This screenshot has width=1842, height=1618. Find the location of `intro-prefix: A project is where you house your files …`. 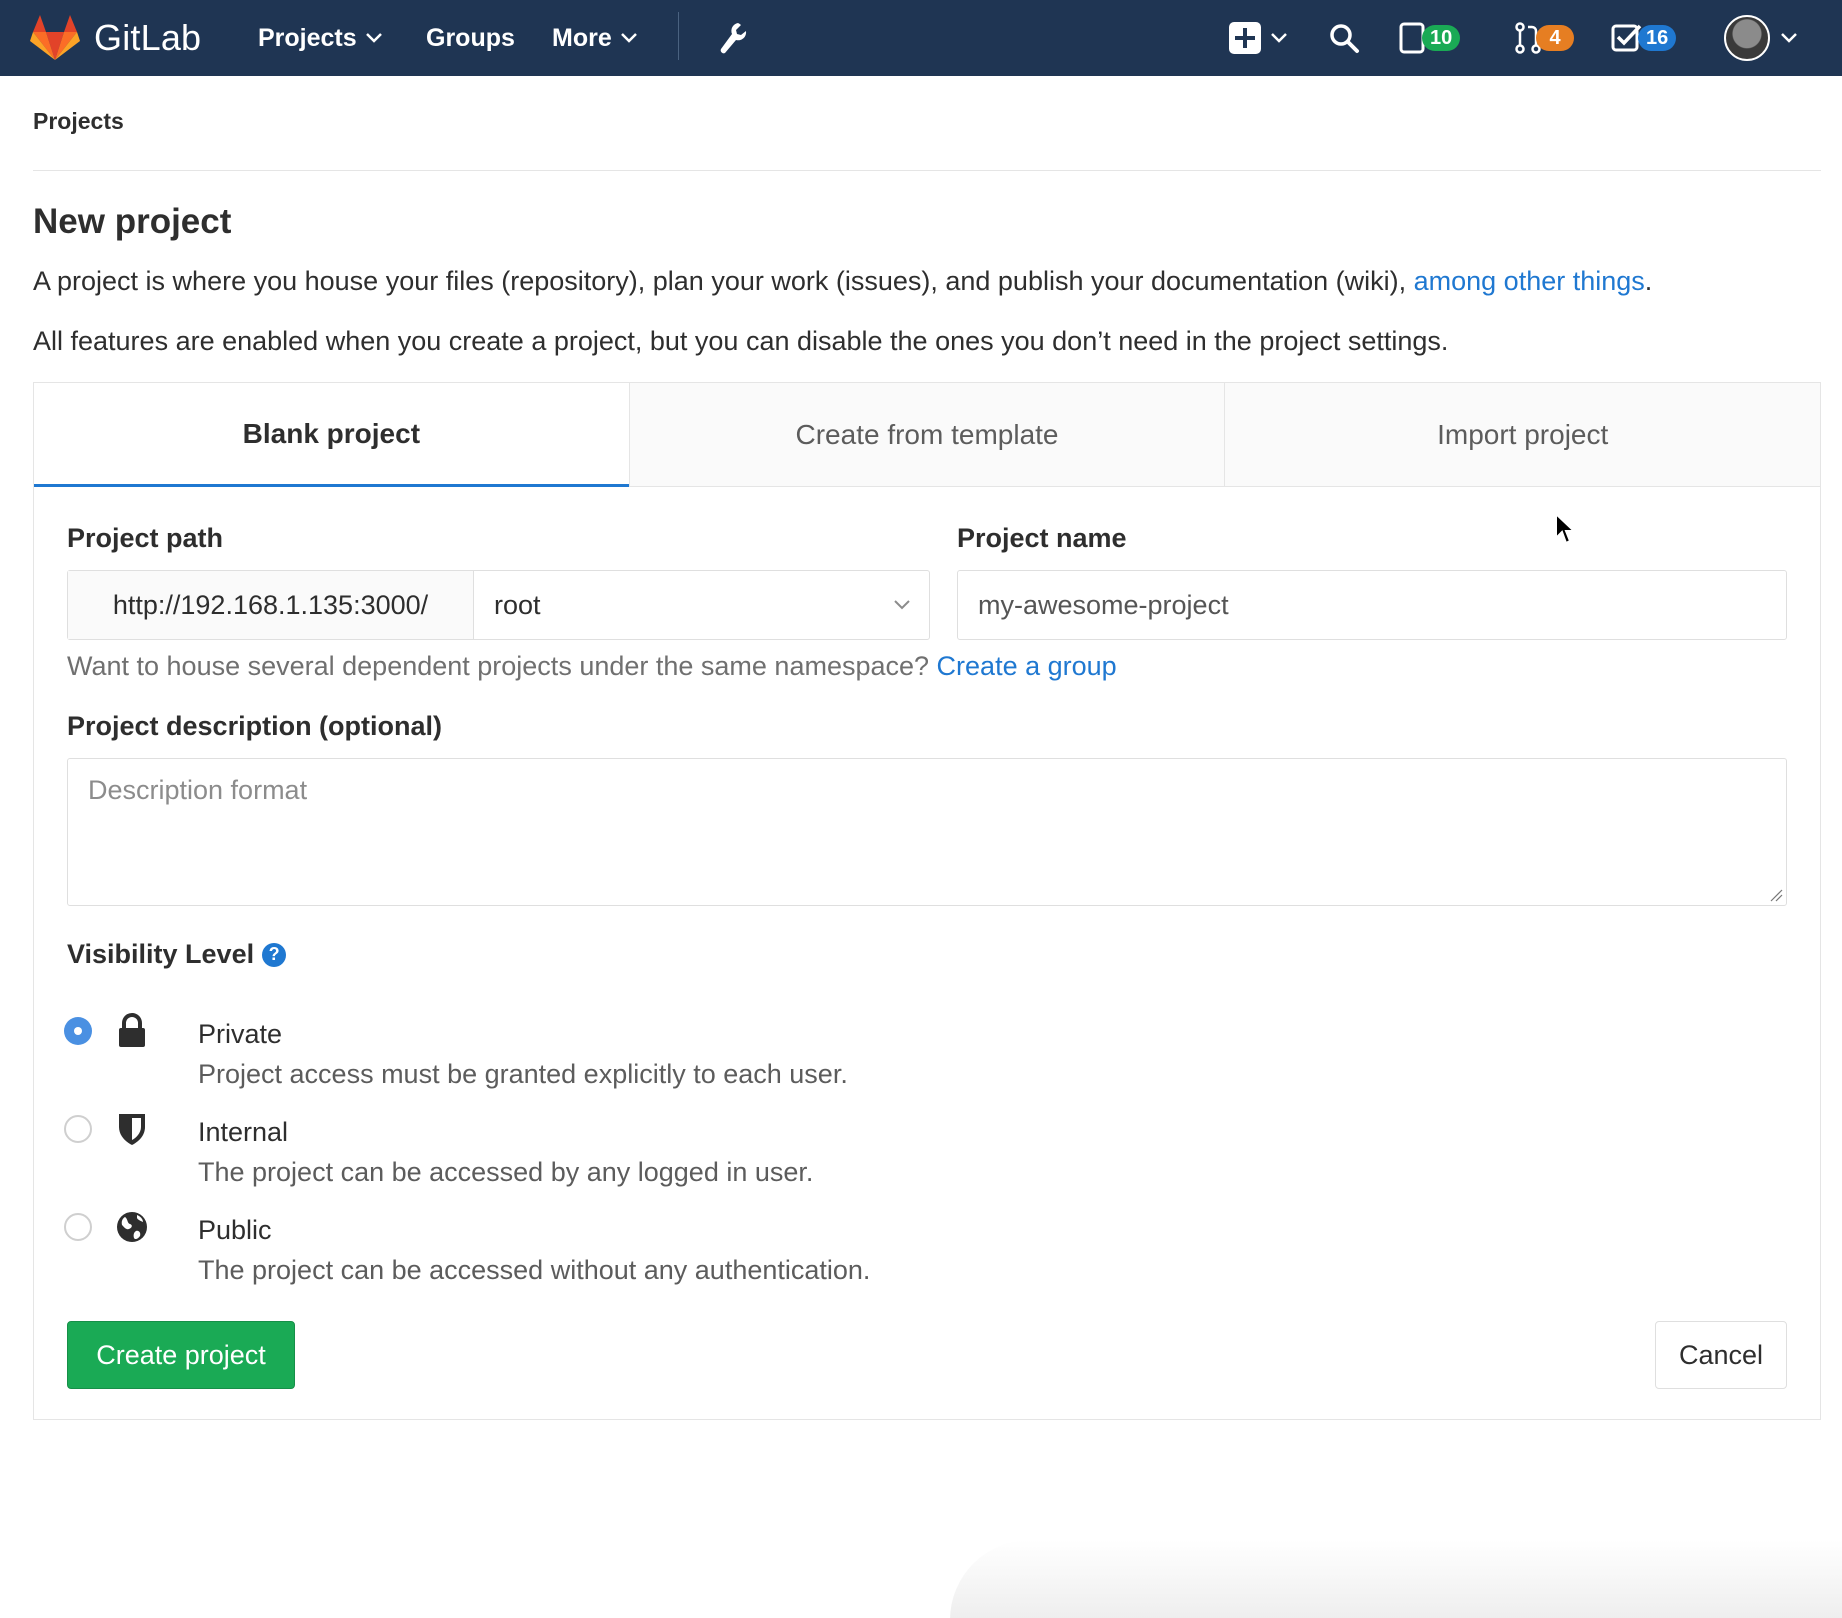

intro-prefix: A project is where you house your files … is located at coordinates (723, 281).